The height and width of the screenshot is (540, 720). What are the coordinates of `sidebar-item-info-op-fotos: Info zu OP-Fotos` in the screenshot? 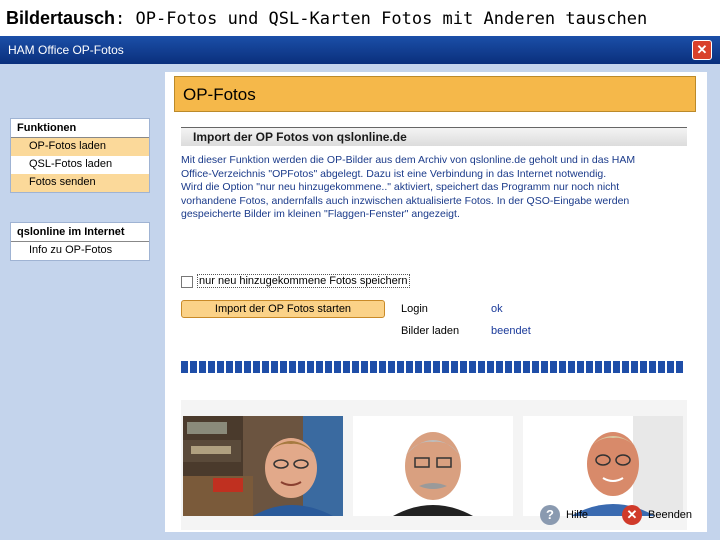 It's located at (80, 251).